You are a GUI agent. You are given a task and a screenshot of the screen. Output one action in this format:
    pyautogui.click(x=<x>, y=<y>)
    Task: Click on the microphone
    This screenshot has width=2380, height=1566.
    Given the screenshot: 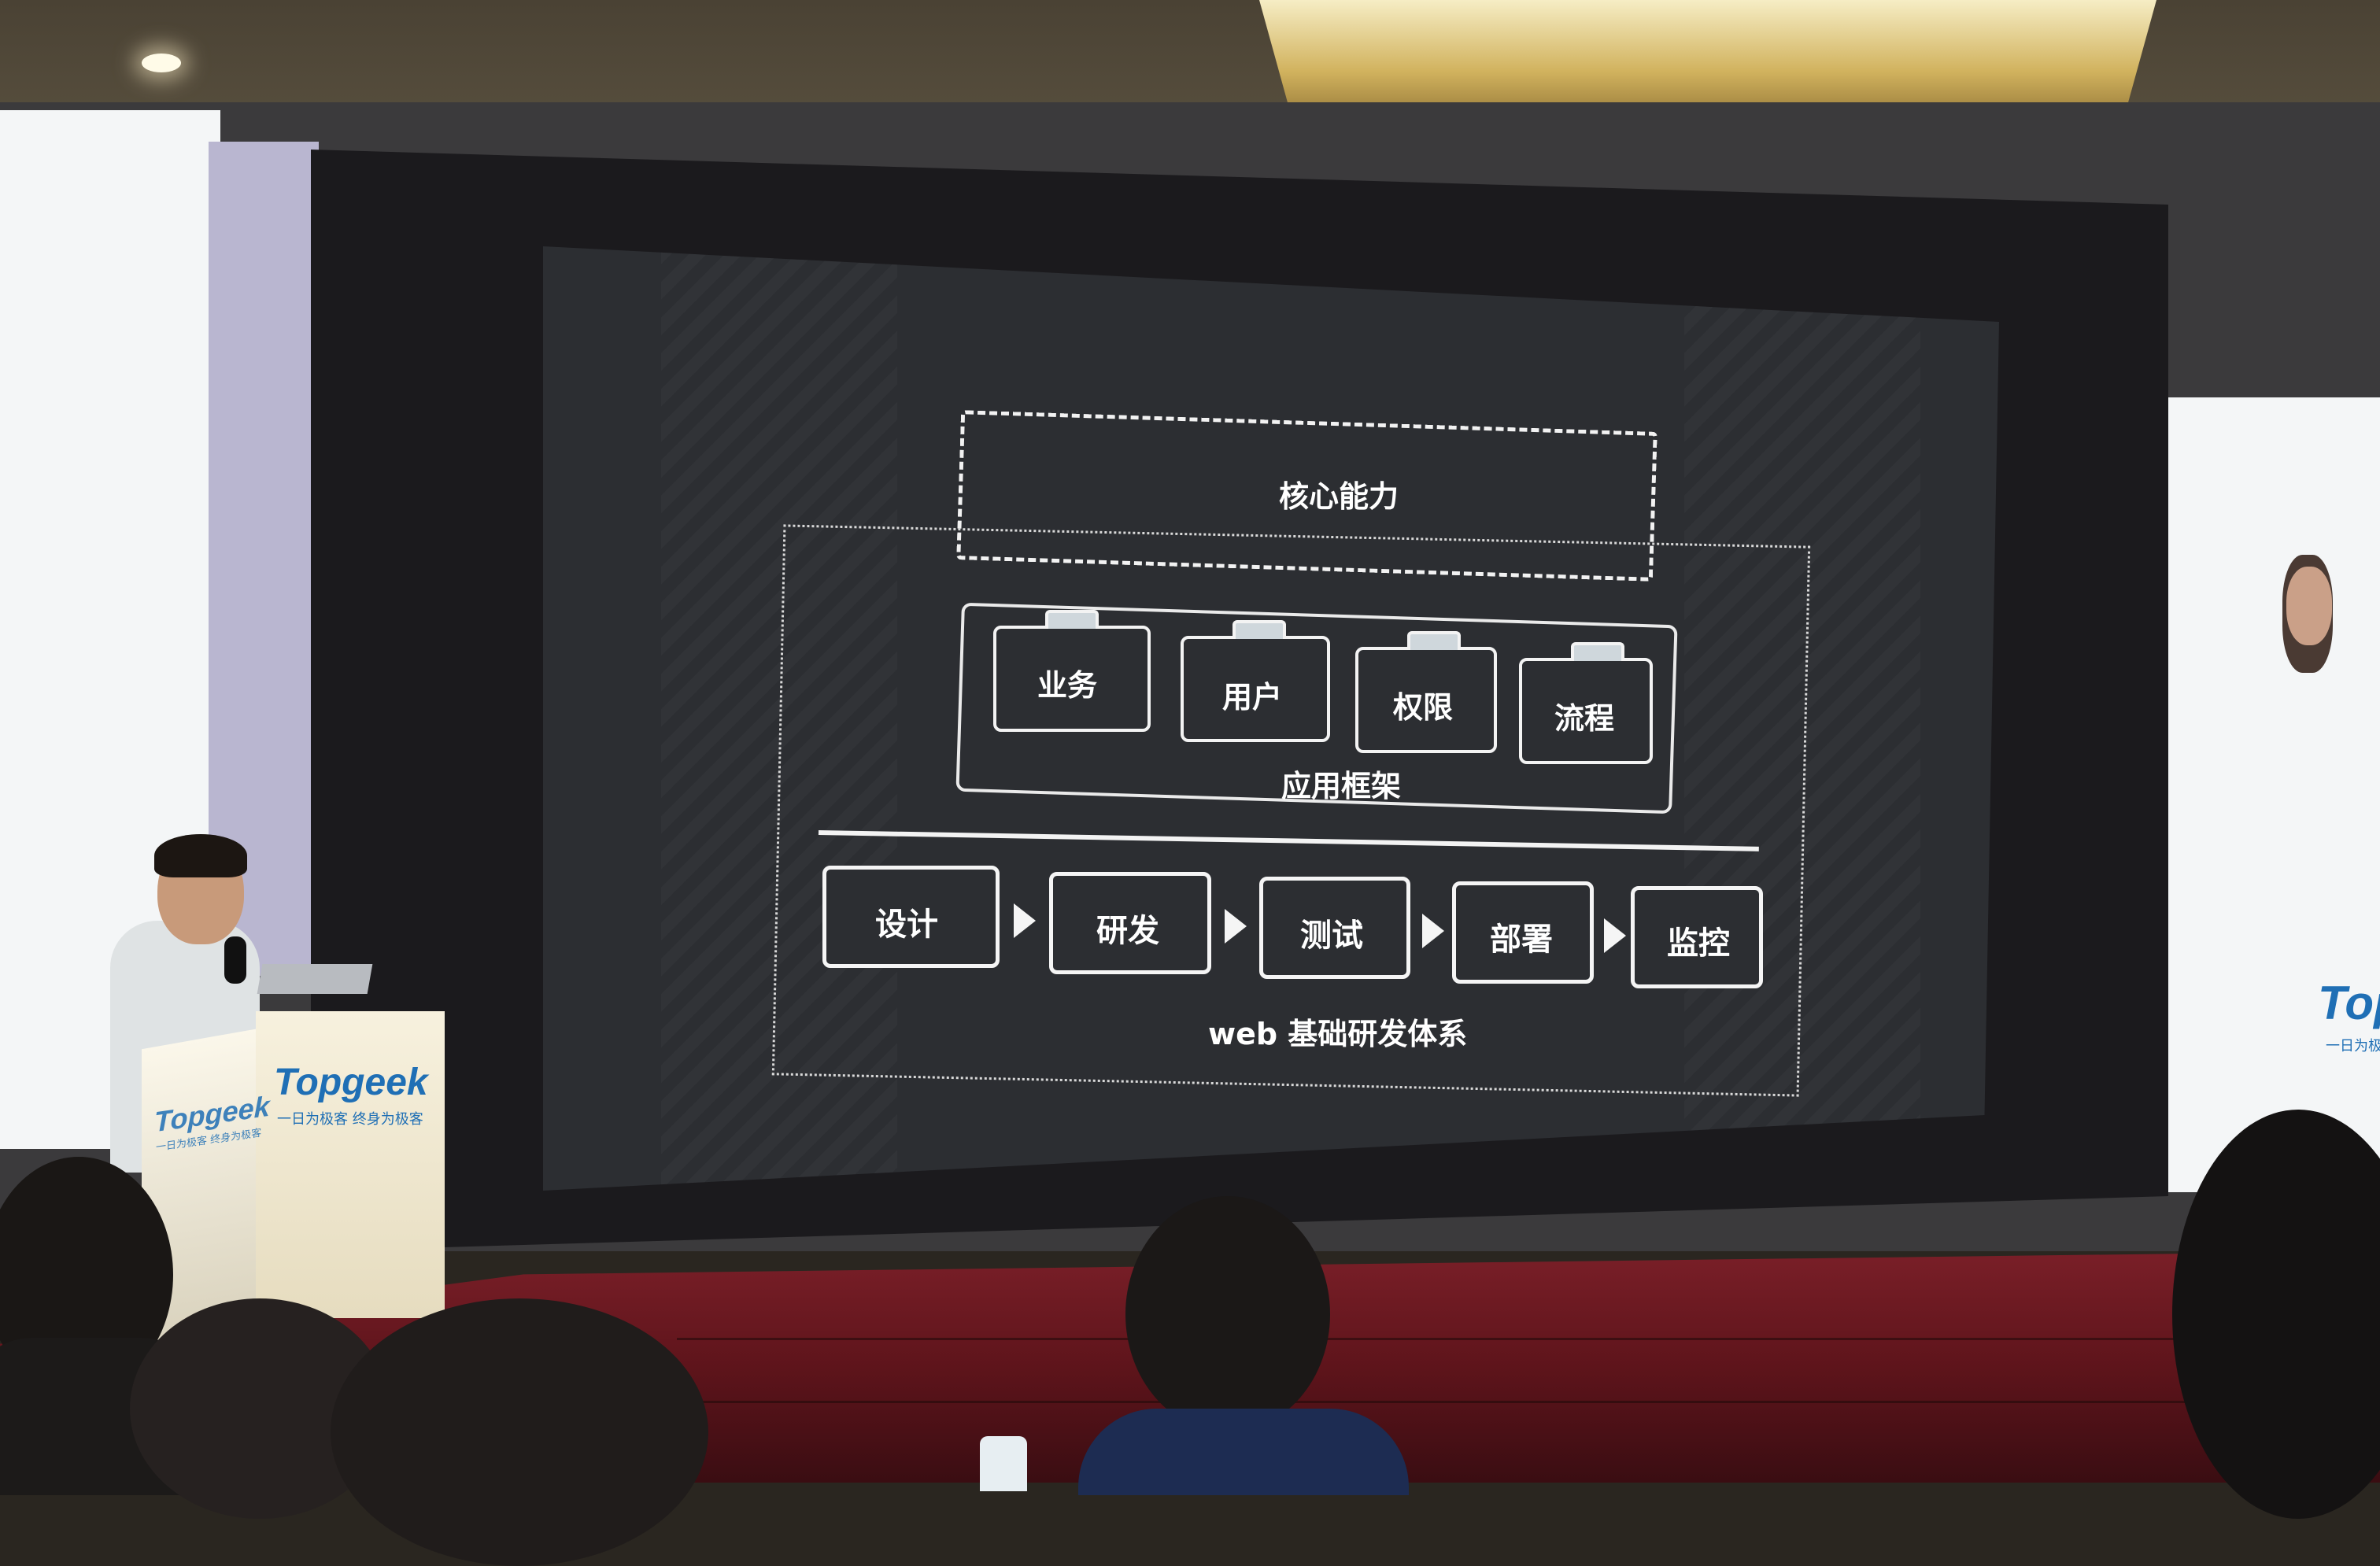 What is the action you would take?
    pyautogui.click(x=235, y=960)
    